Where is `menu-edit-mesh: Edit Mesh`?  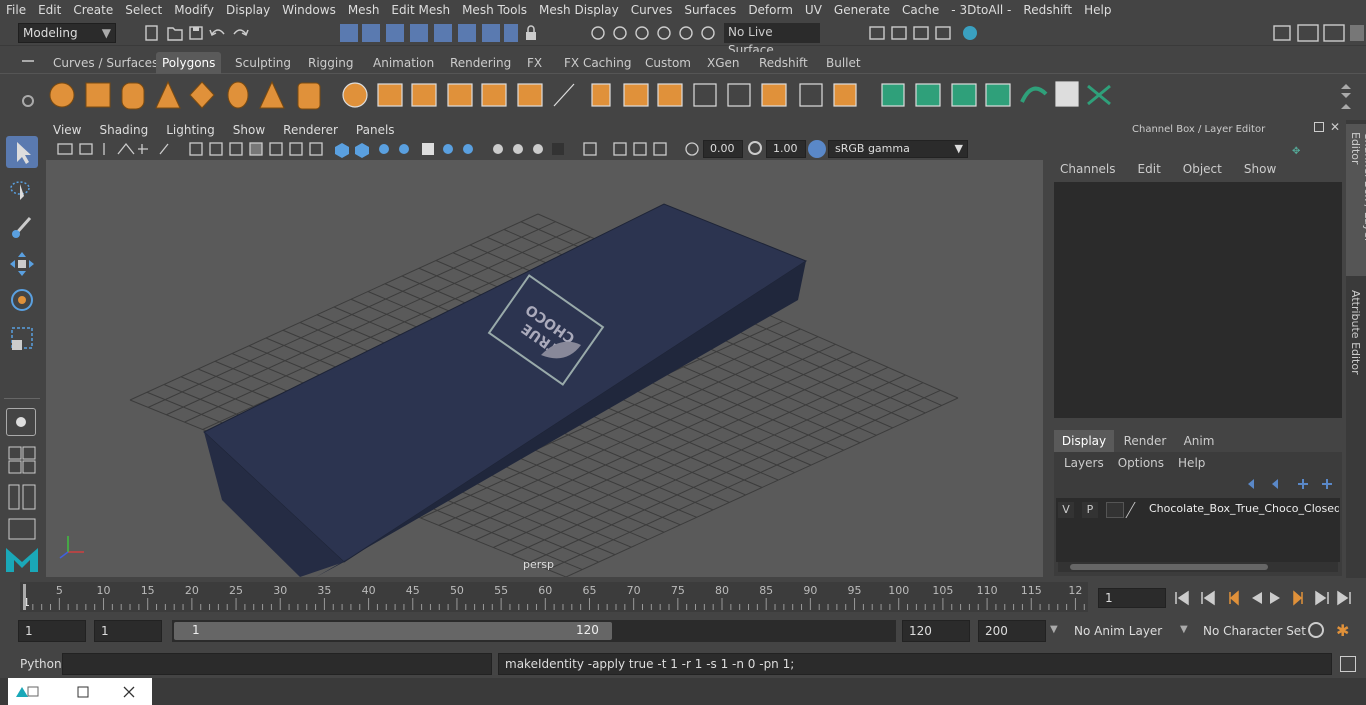 menu-edit-mesh: Edit Mesh is located at coordinates (420, 10).